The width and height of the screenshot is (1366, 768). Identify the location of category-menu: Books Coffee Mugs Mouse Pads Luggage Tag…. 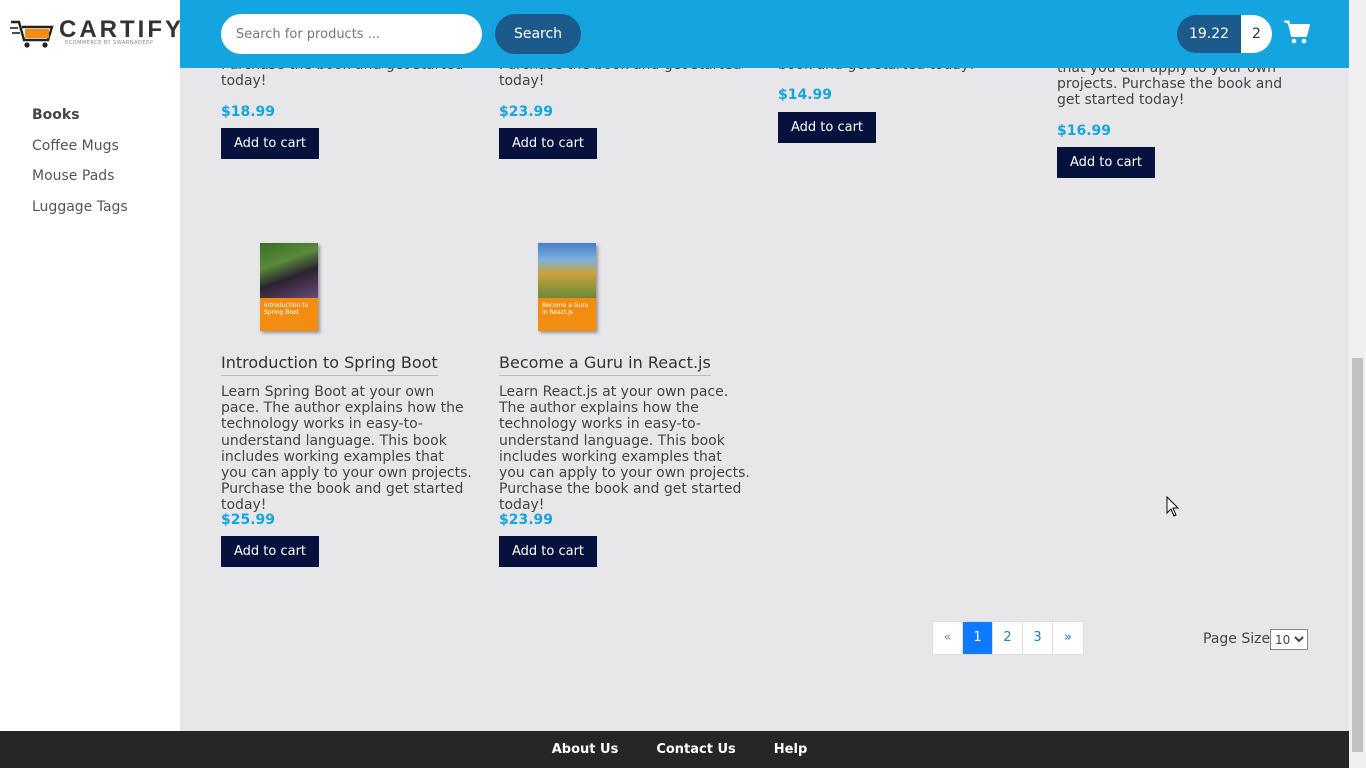
(80, 166).